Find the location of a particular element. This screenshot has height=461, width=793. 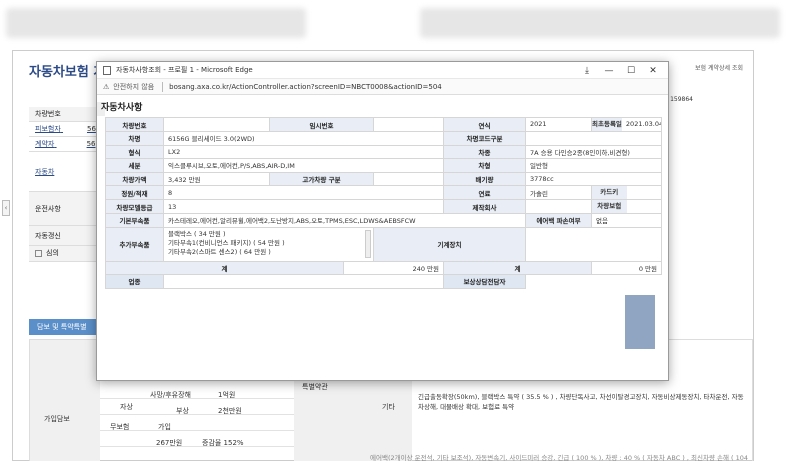

table-row: 차량모델등급 13 제작회사 차량보험 is located at coordinates (384, 206).